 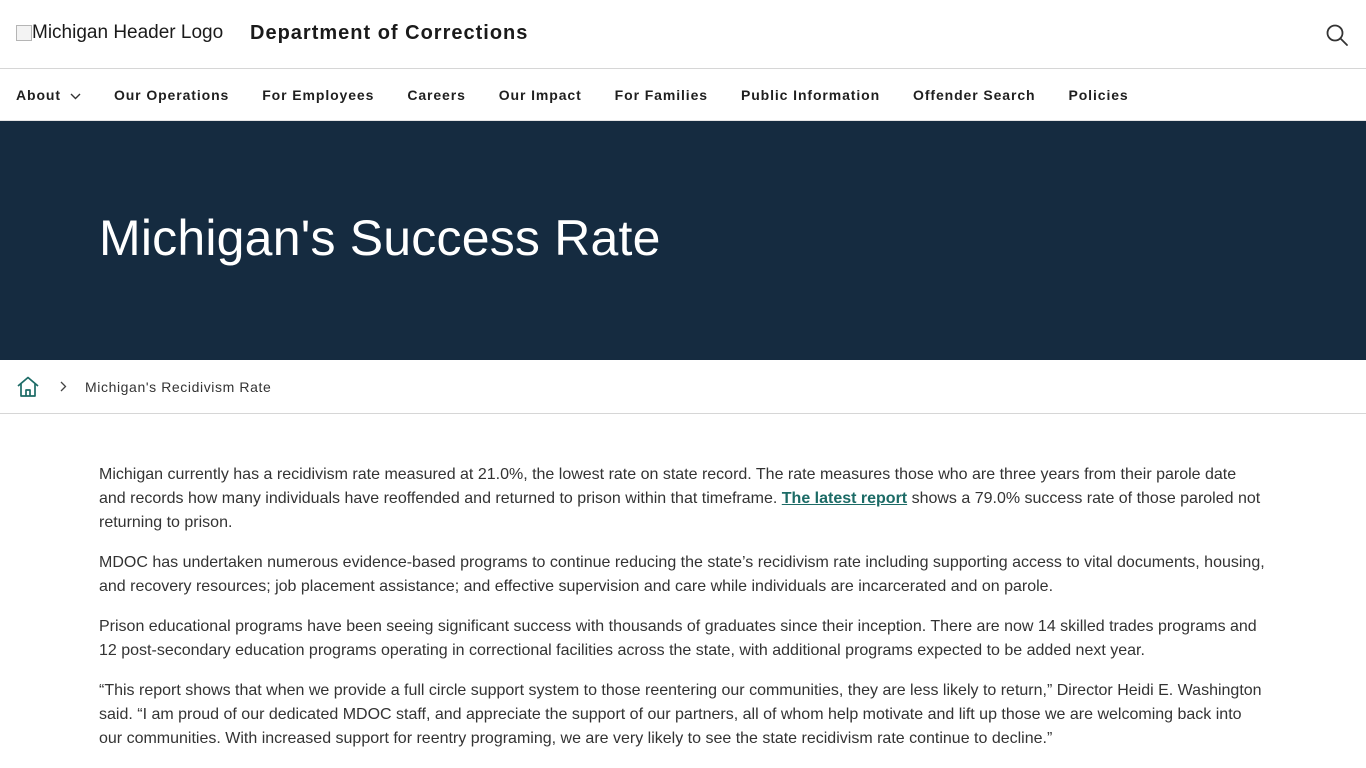 What do you see at coordinates (844, 498) in the screenshot?
I see `latest-report-link: The latest report` at bounding box center [844, 498].